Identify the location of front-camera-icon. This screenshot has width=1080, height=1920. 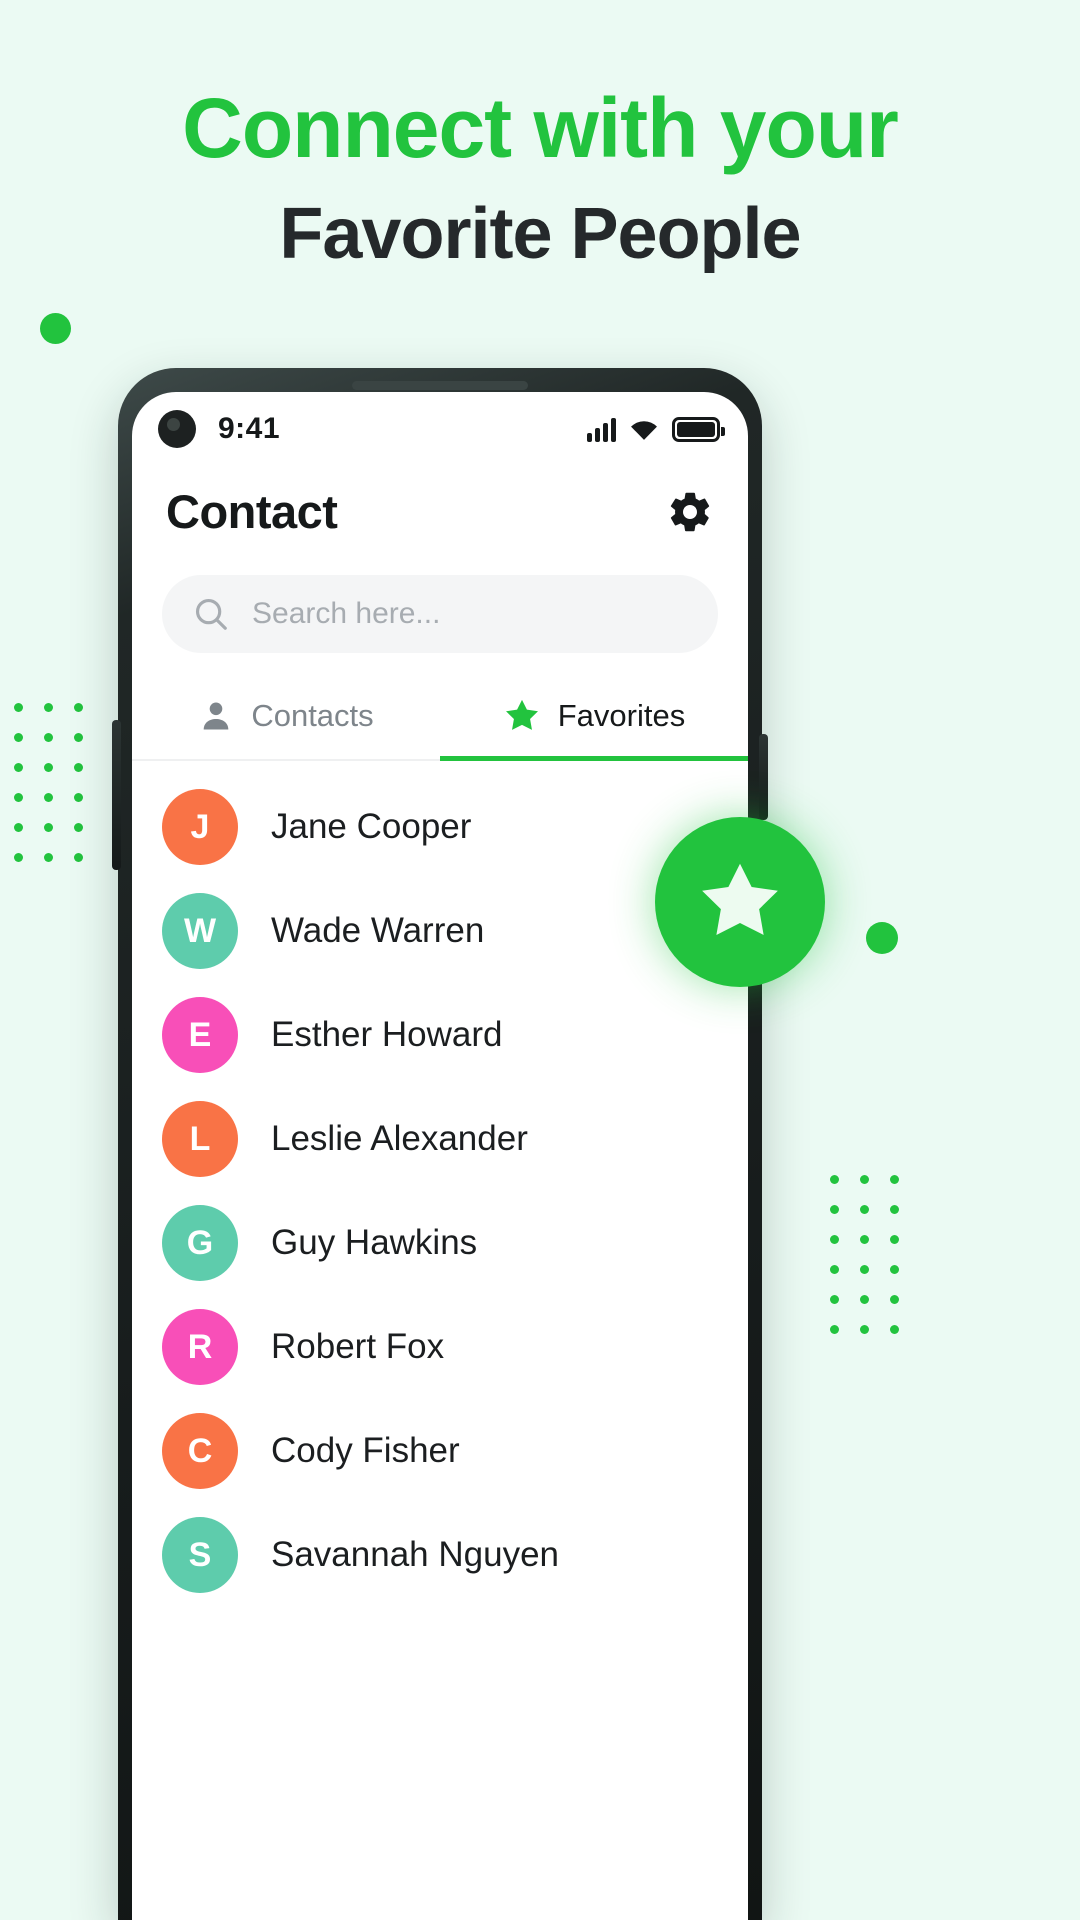
(177, 429).